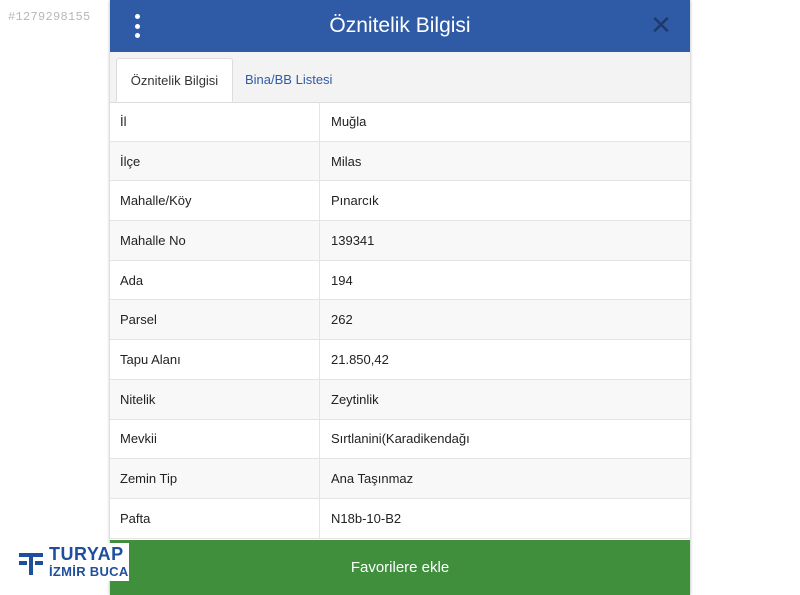 The width and height of the screenshot is (800, 595). Describe the element at coordinates (400, 567) in the screenshot. I see `add-to-favorites-button: Favorilere ekle` at that location.